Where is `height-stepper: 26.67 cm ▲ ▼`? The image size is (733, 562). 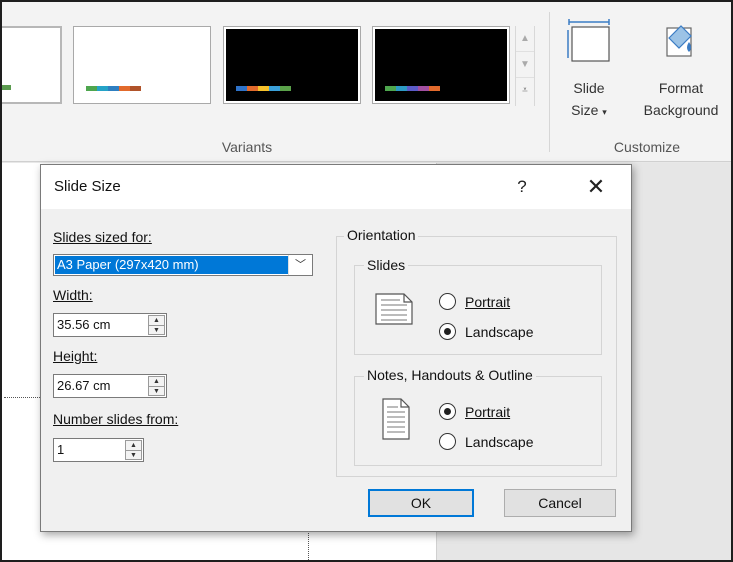
height-stepper: 26.67 cm ▲ ▼ is located at coordinates (110, 386).